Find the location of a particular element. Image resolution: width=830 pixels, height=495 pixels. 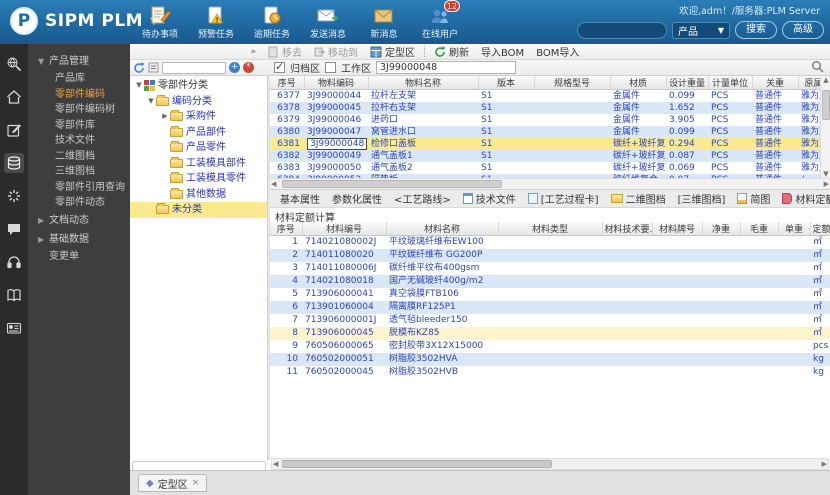

sidebar-menu-item: 三维图档 is located at coordinates (79, 172).